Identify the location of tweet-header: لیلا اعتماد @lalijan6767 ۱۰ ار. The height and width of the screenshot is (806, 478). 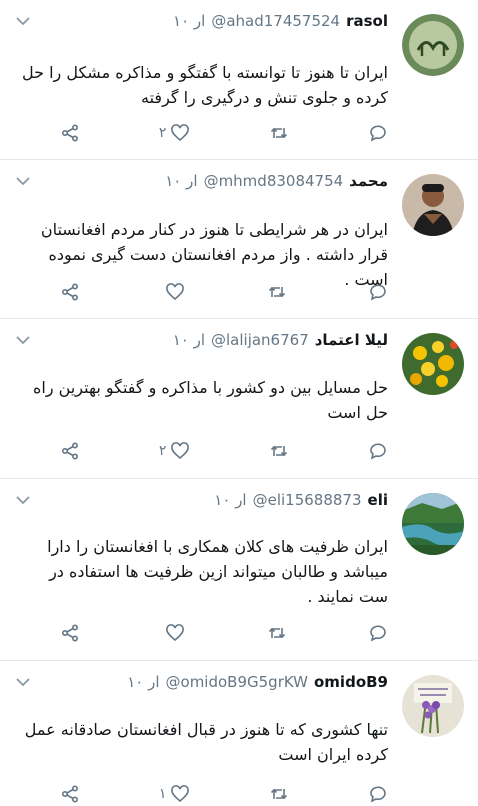
(280, 340).